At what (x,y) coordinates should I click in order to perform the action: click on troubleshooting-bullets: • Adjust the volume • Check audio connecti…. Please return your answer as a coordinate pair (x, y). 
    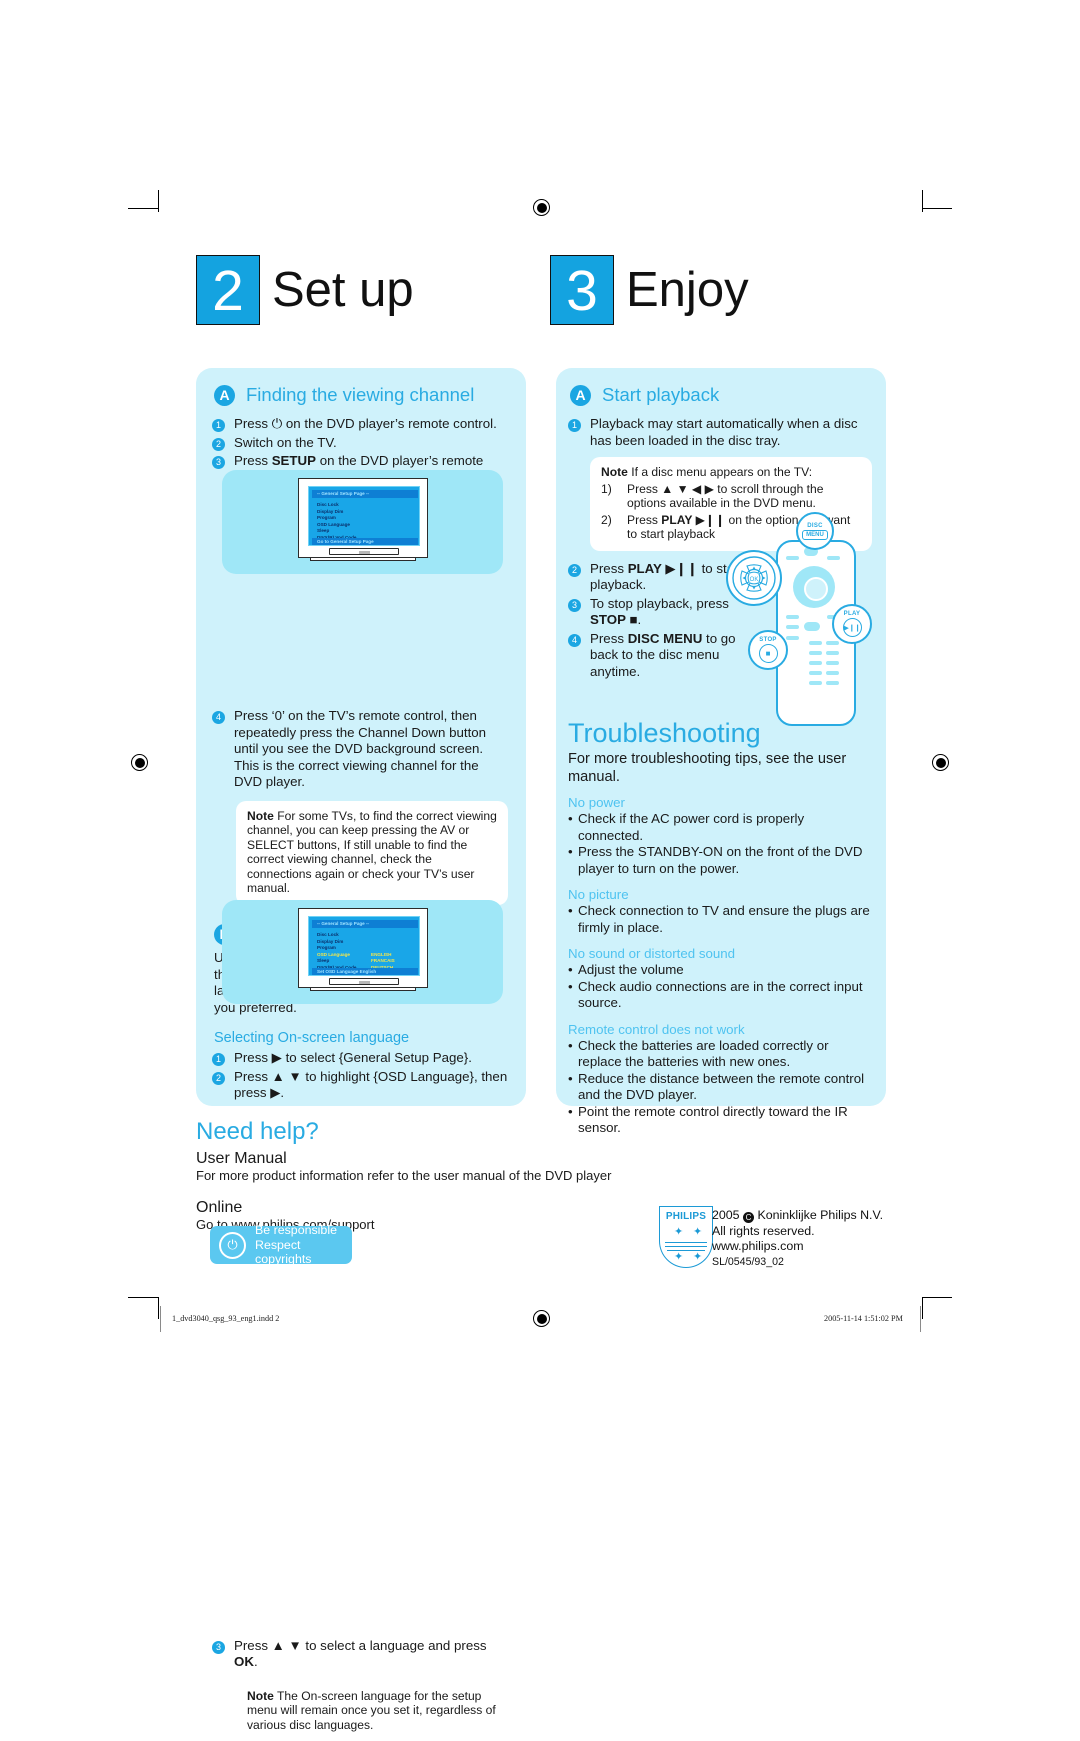
    Looking at the image, I should click on (719, 987).